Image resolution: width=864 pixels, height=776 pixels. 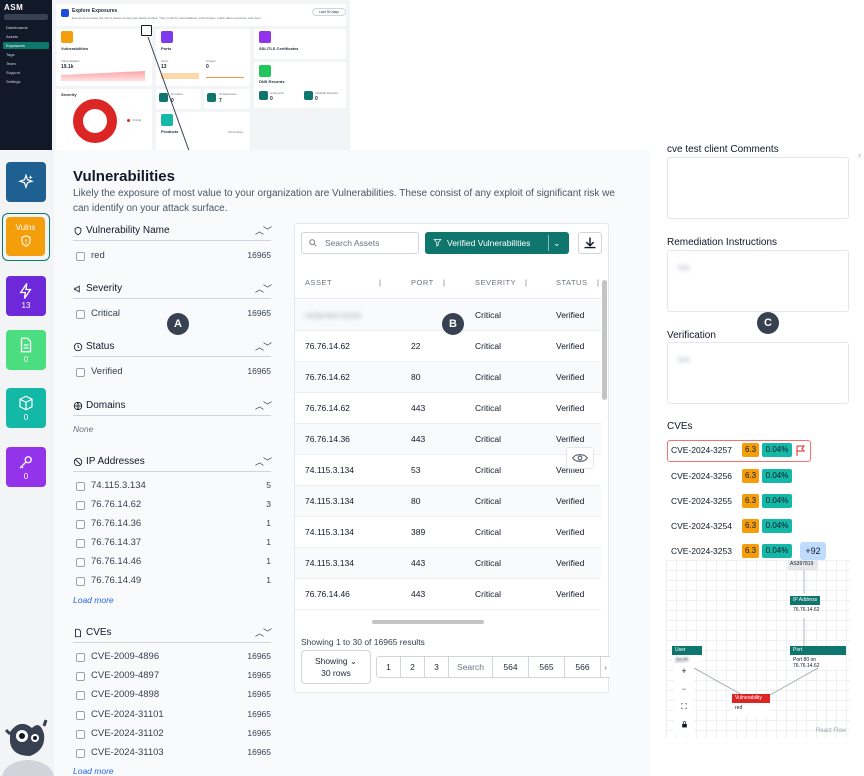 What do you see at coordinates (26, 27) in the screenshot?
I see `mini-nav-dashboards: Dashboards` at bounding box center [26, 27].